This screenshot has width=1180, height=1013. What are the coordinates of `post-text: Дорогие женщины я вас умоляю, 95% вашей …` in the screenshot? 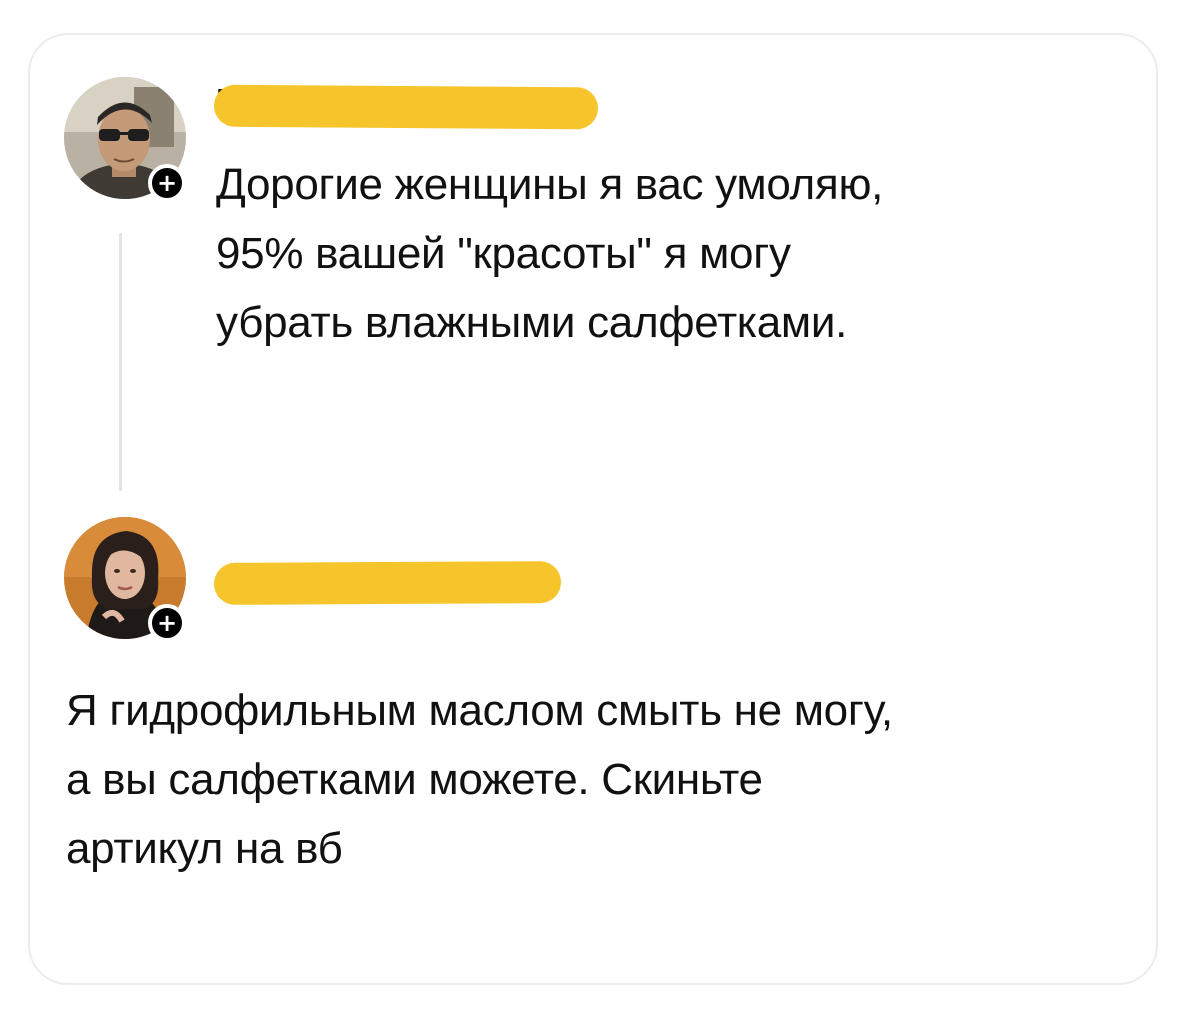 It's located at (549, 253).